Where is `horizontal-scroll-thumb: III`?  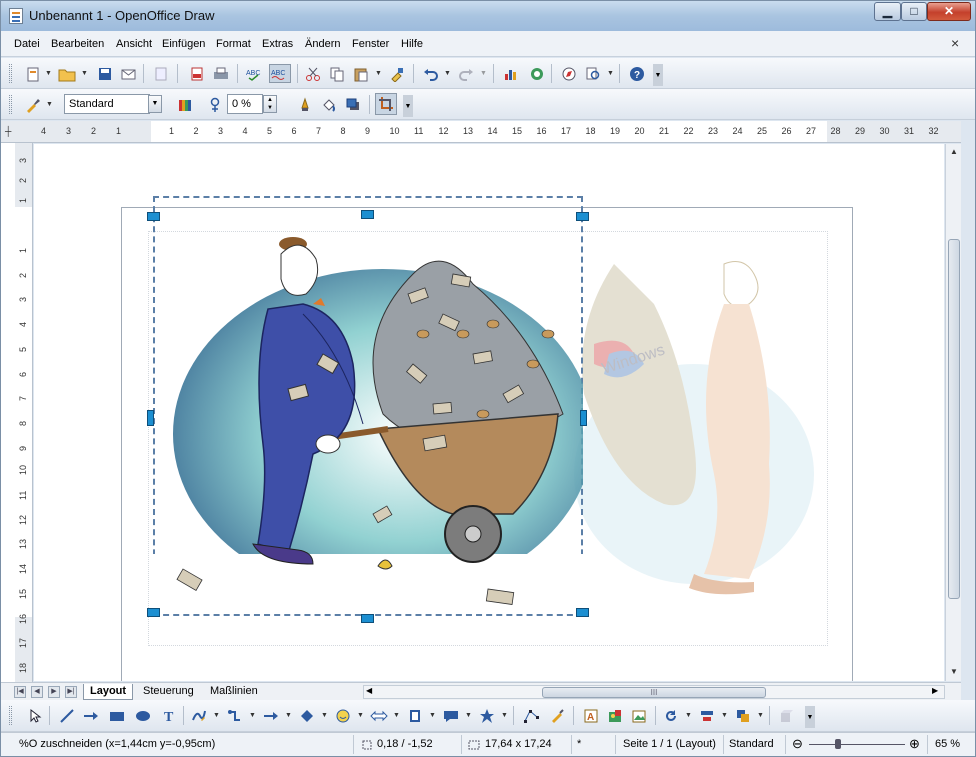 horizontal-scroll-thumb: III is located at coordinates (654, 692).